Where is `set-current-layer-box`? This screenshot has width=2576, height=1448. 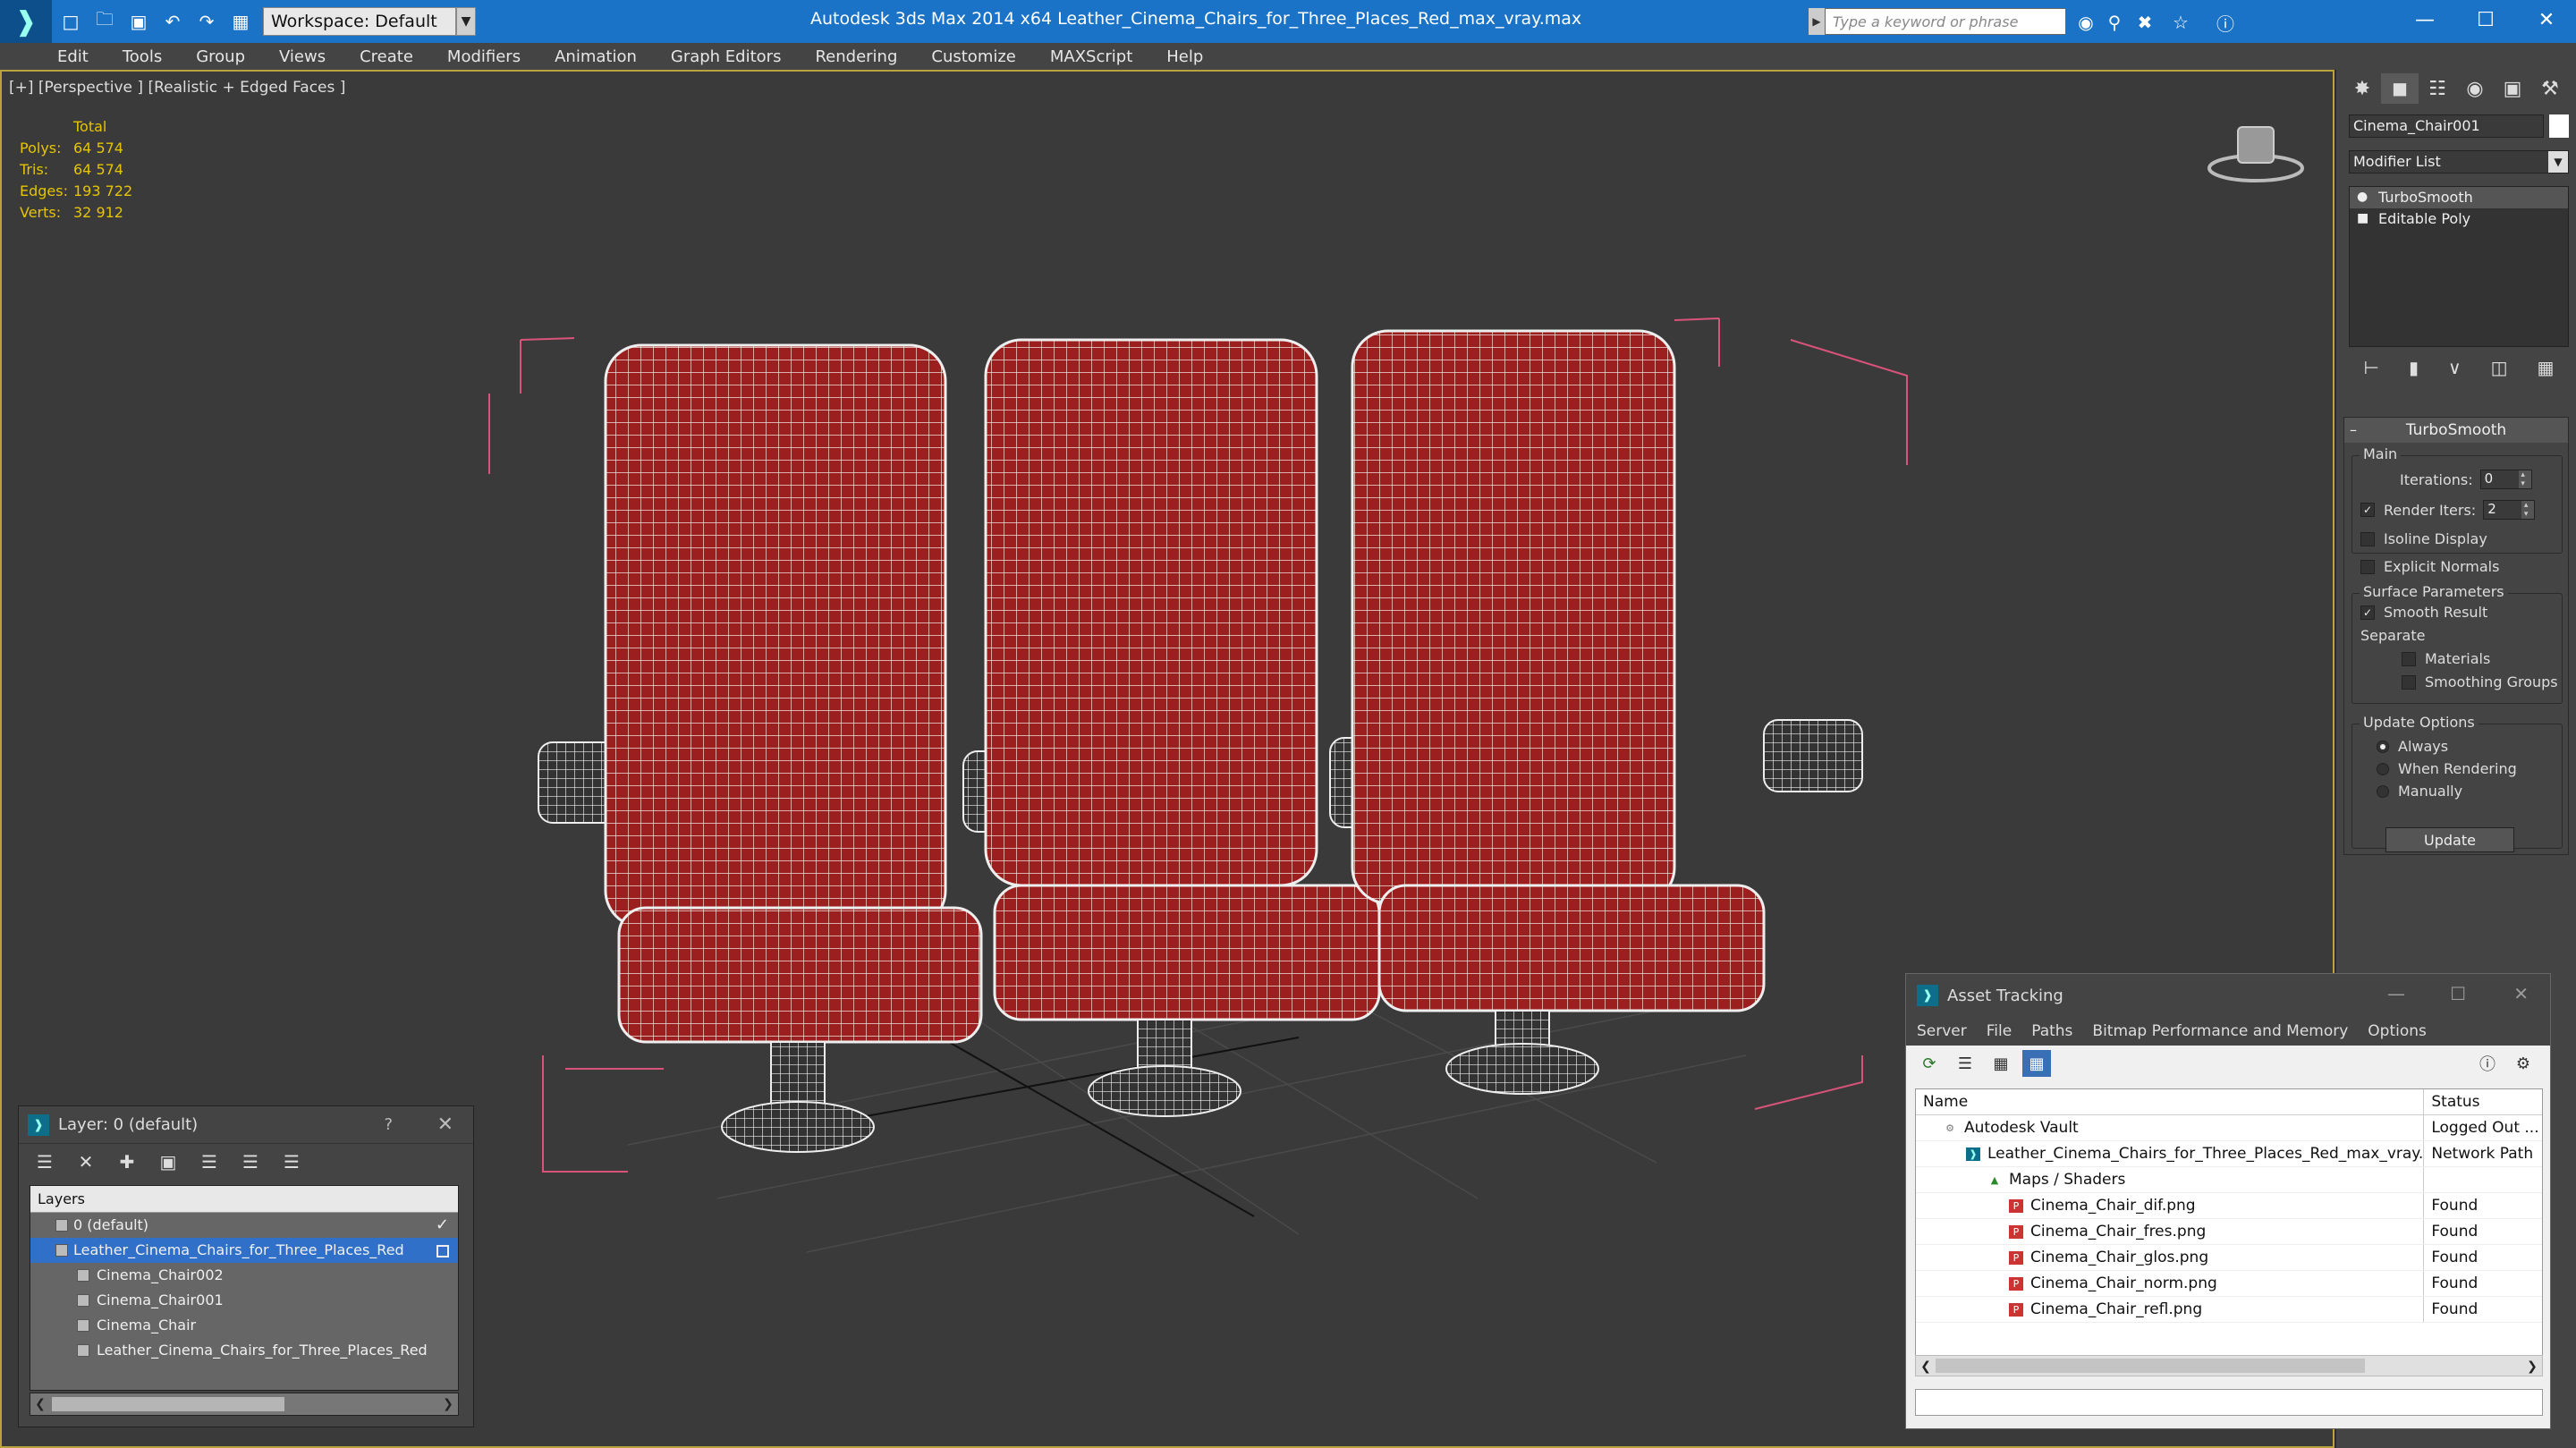
set-current-layer-box is located at coordinates (442, 1251).